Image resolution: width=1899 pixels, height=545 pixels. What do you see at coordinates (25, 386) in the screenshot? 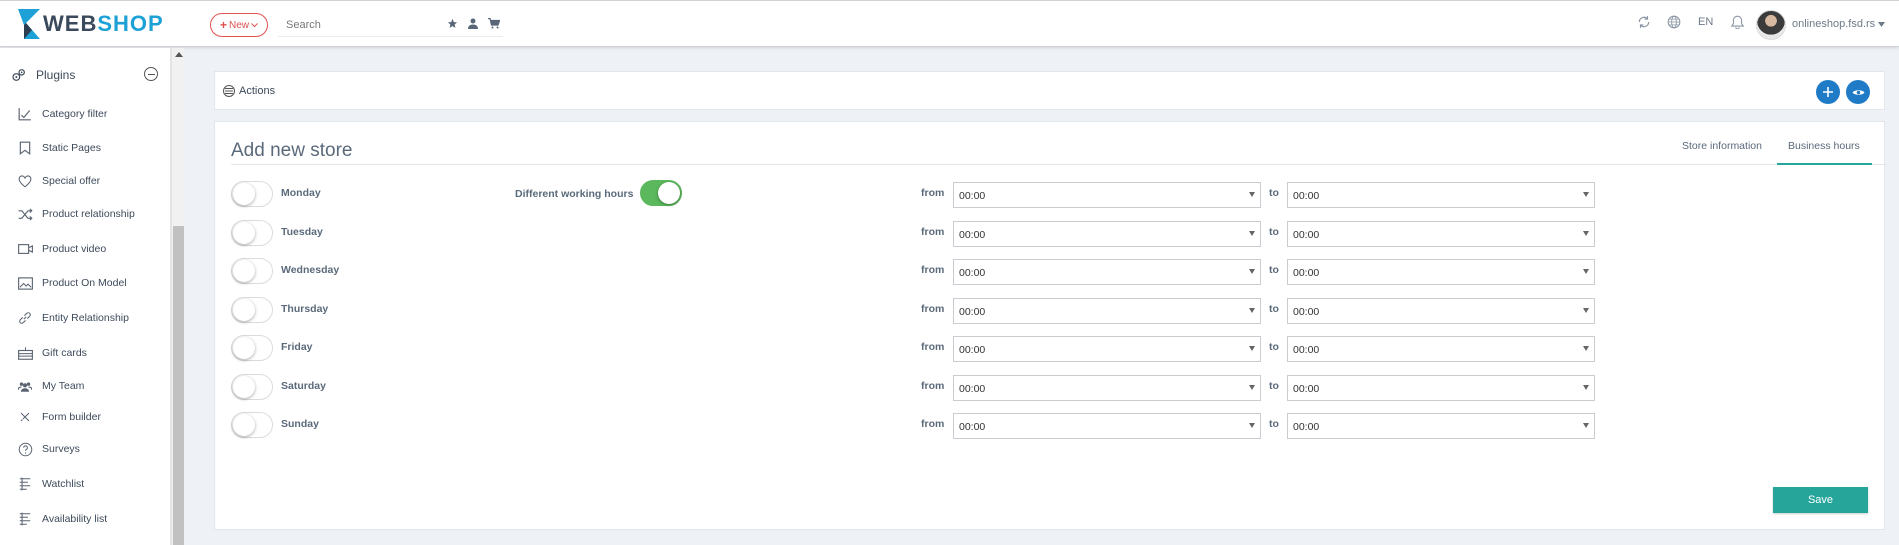
I see `team-icon` at bounding box center [25, 386].